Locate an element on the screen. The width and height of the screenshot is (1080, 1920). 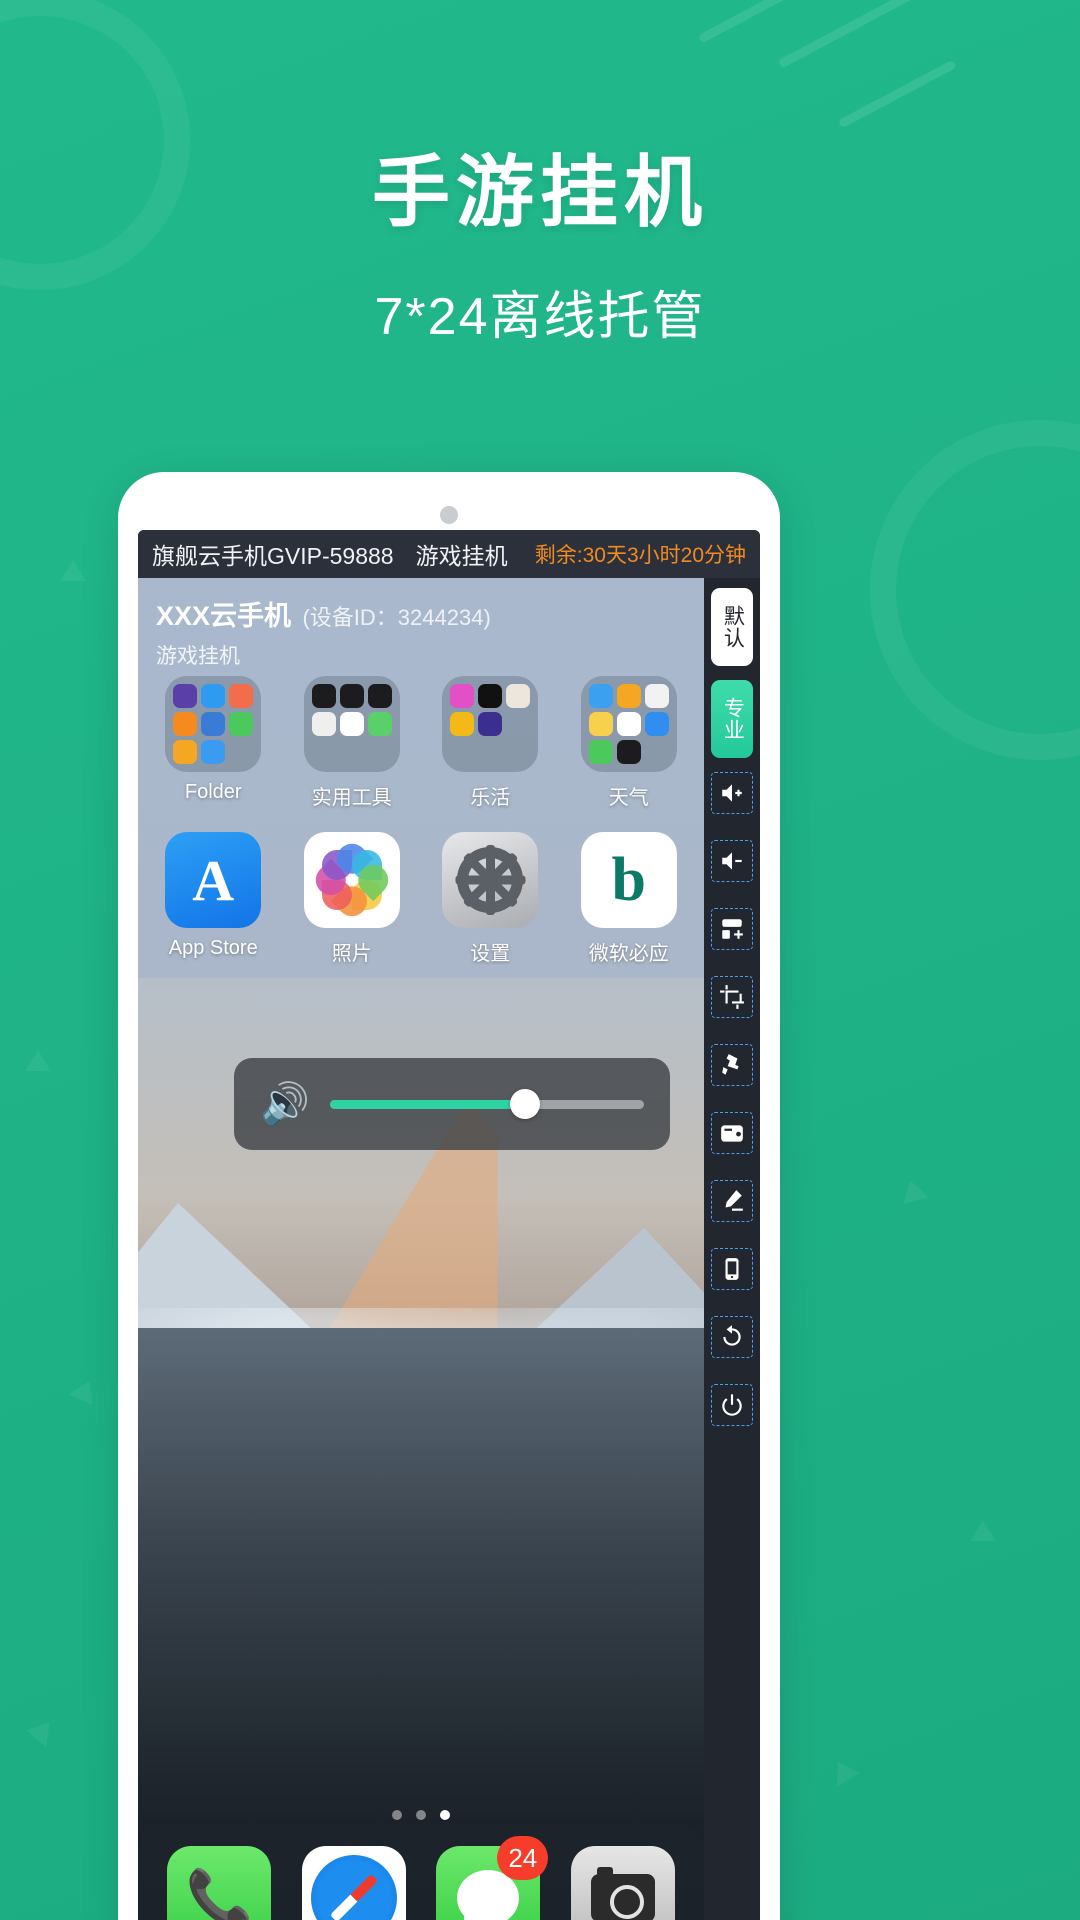
app-folder-2: 乐活 is located at coordinates (490, 743).